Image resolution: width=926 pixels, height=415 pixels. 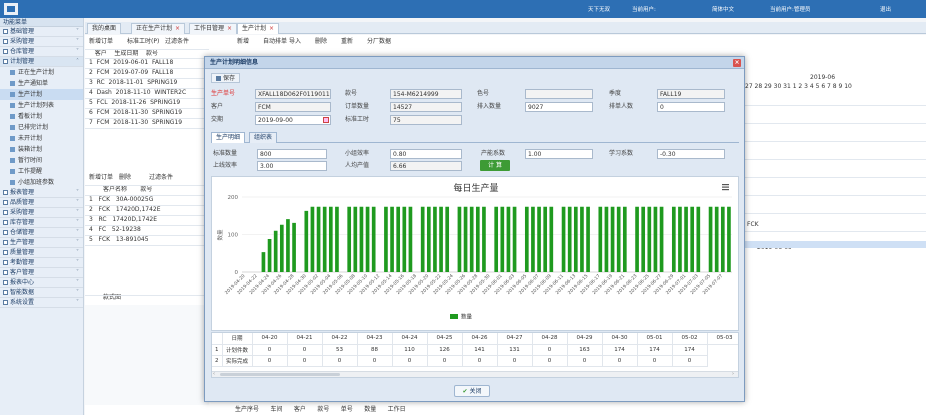 What do you see at coordinates (691, 94) in the screenshot?
I see `season-field: FALL19` at bounding box center [691, 94].